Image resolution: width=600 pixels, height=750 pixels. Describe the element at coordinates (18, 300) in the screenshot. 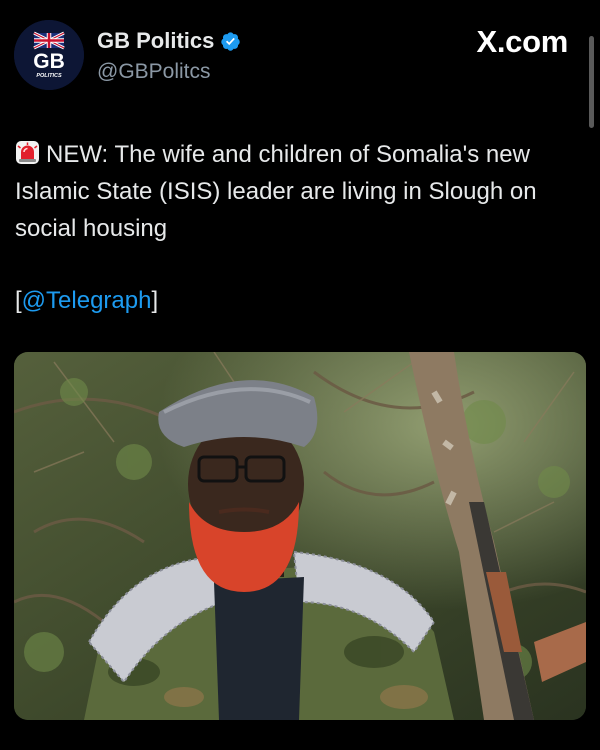

I see `mention-open-bracket: [` at that location.